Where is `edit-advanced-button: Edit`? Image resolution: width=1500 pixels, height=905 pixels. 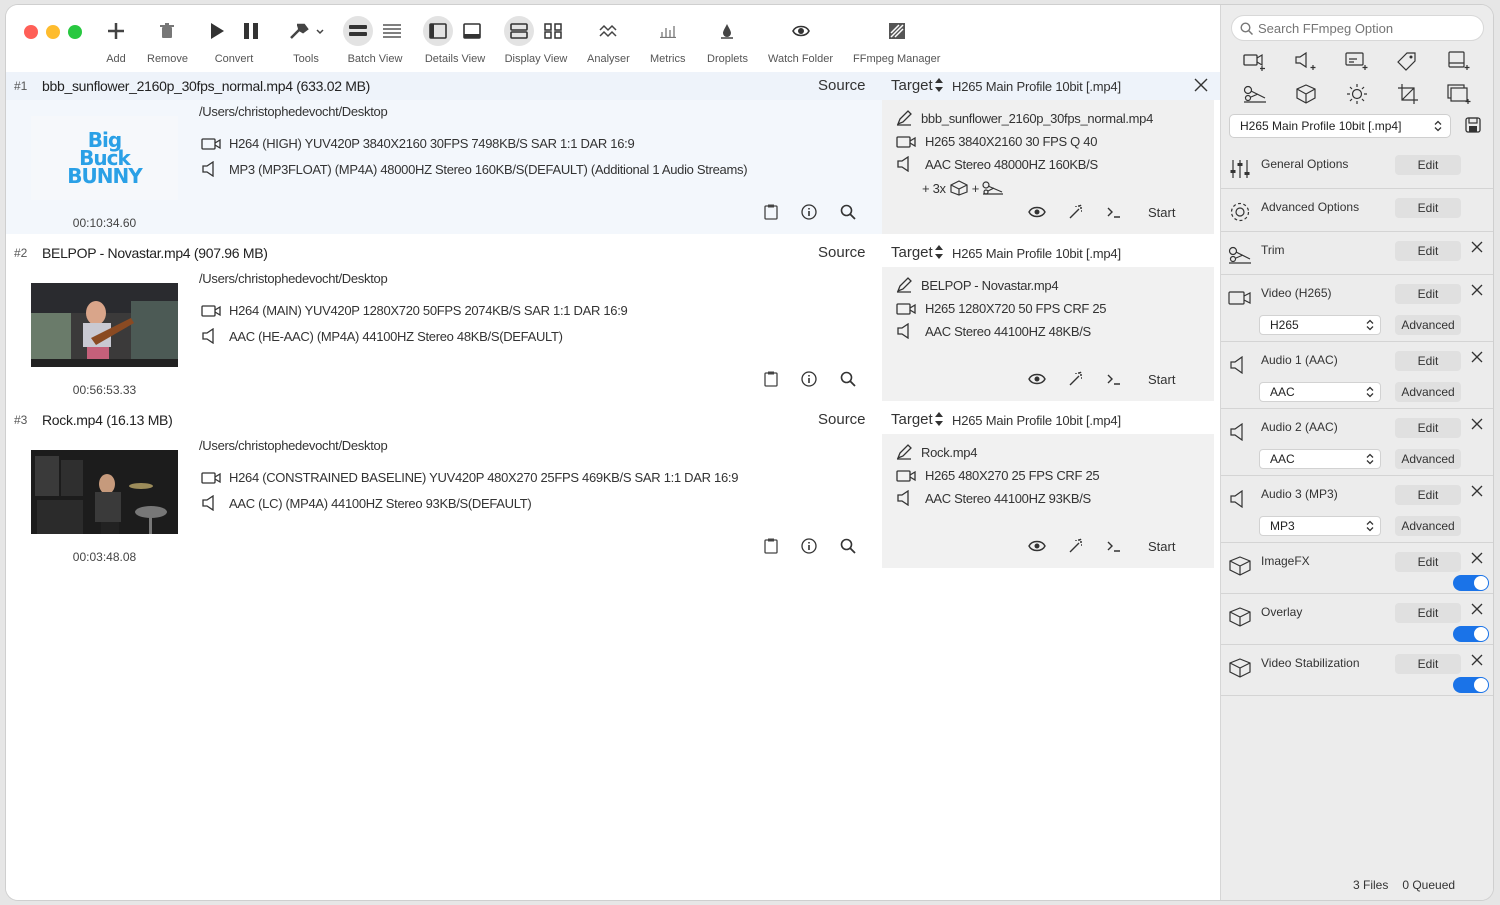
edit-advanced-button: Edit is located at coordinates (1428, 208).